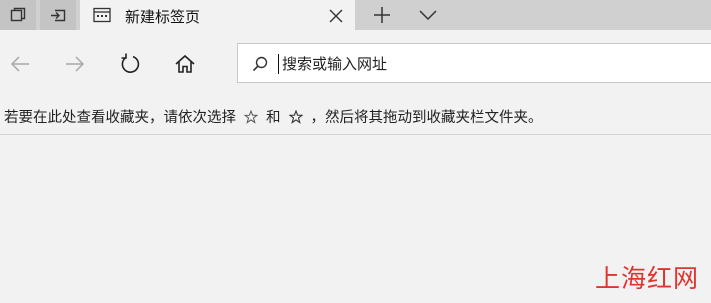 This screenshot has height=303, width=711. I want to click on favorites-bar: 若要在此处查看收藏夹，请依次选择 和 ，然后将其拖动到收藏夹栏文件夹。, so click(355, 116).